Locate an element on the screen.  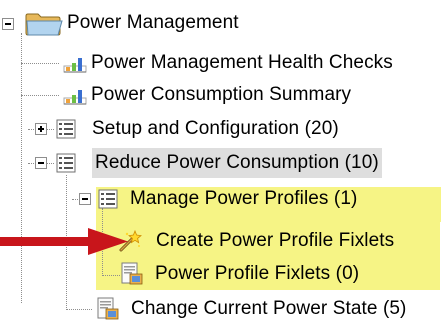
tree-item-health-checks: Power Management Health Checks is located at coordinates (229, 63).